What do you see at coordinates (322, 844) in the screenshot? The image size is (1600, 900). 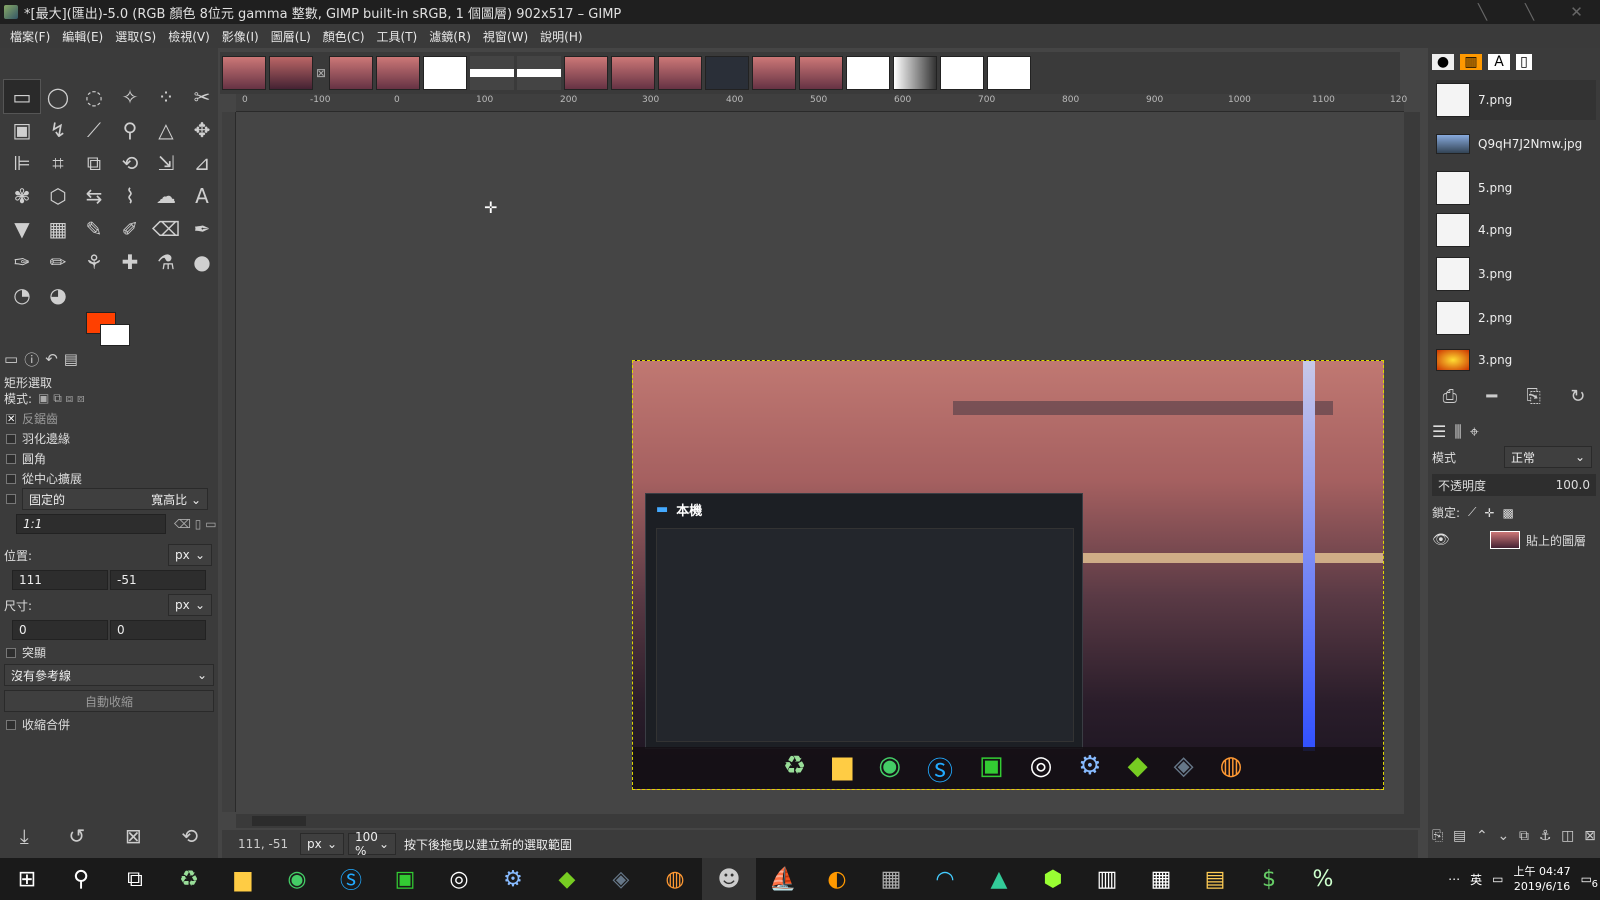 I see `status-unit-dropdown: px ⌄` at bounding box center [322, 844].